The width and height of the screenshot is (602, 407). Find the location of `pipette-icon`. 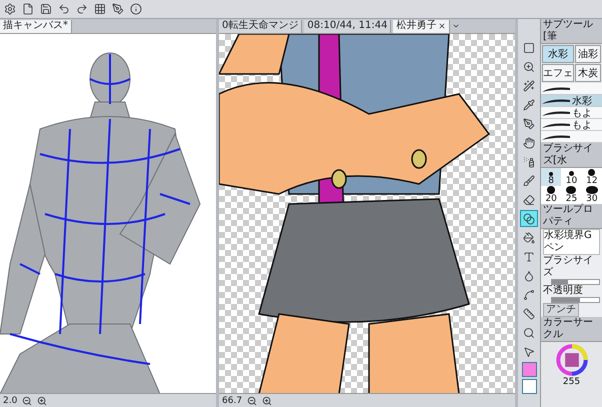

pipette-icon is located at coordinates (529, 104).